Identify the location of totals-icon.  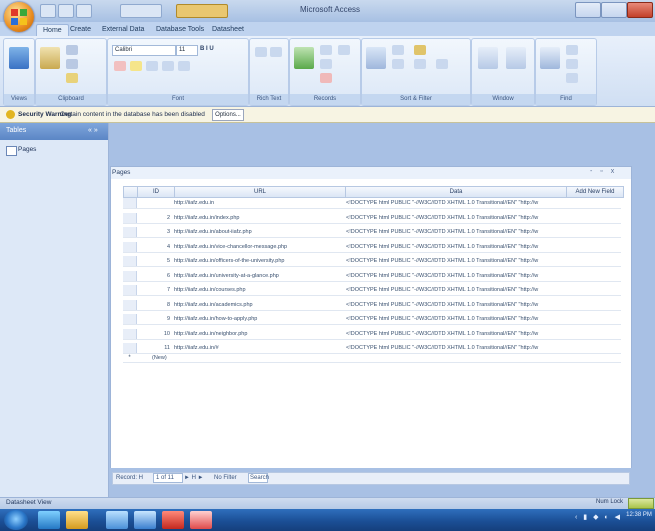
(344, 50).